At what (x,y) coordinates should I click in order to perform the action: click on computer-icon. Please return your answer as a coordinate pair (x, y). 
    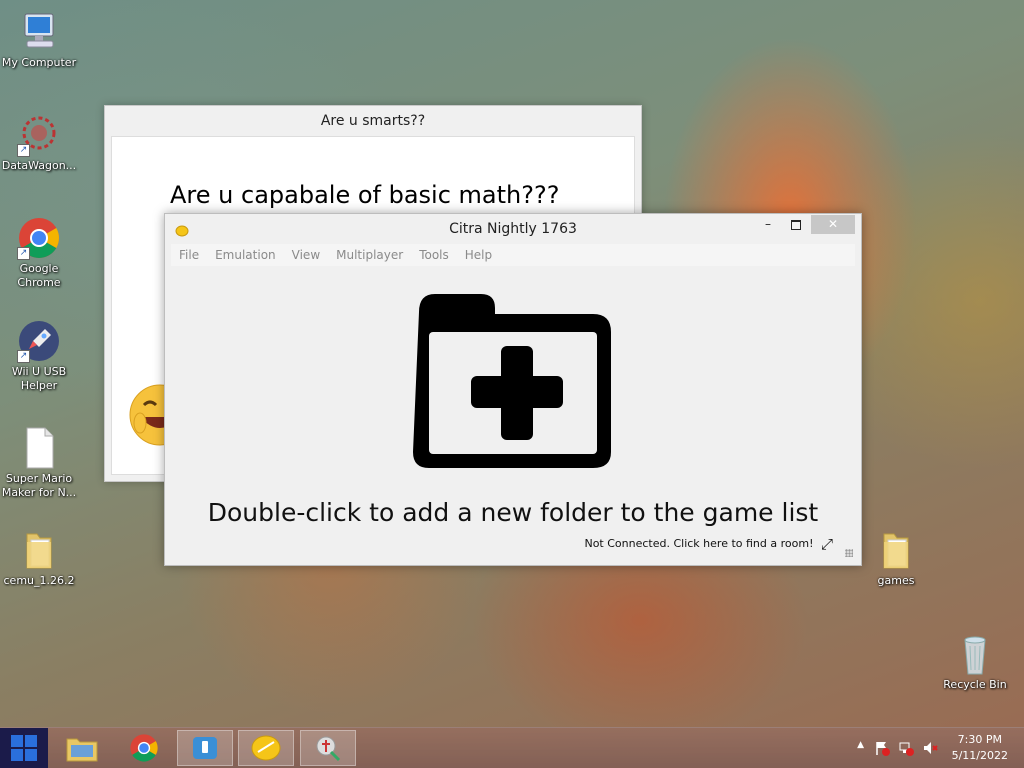
    Looking at the image, I should click on (39, 32).